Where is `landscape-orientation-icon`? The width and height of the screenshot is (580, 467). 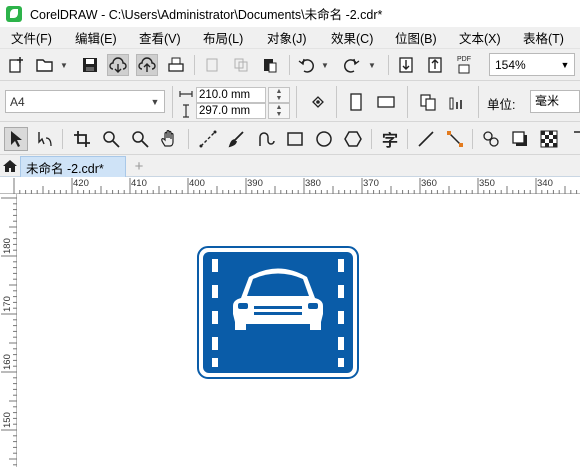
landscape-orientation-icon is located at coordinates (386, 102).